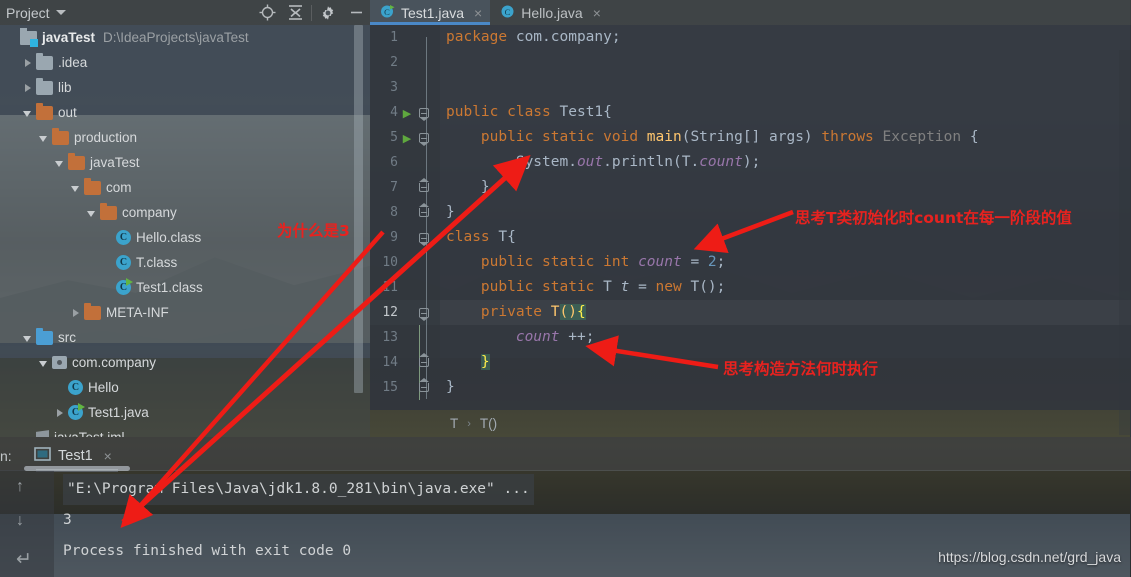  Describe the element at coordinates (750, 423) in the screenshot. I see `breadcrumb: T › T()` at that location.